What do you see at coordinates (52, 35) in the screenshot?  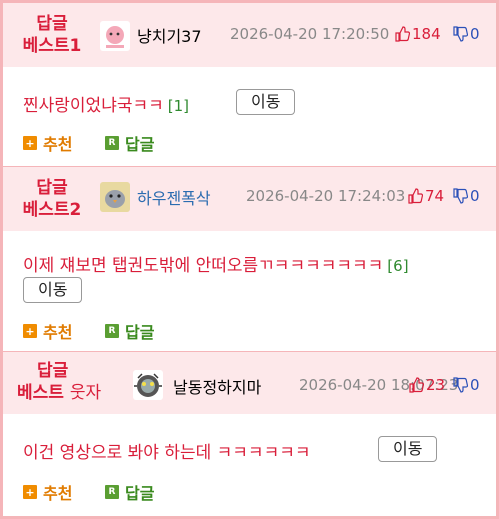 I see `best-badge: 답글 베스트1` at bounding box center [52, 35].